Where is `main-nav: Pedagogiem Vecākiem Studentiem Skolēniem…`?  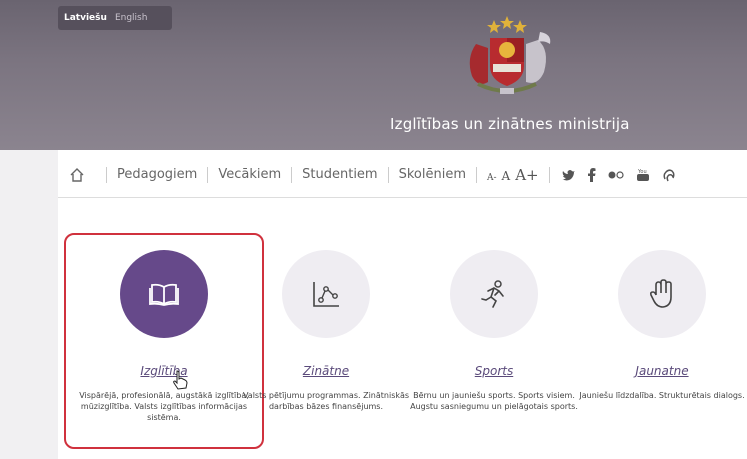 main-nav: Pedagogiem Vecākiem Studentiem Skolēniem… is located at coordinates (402, 175).